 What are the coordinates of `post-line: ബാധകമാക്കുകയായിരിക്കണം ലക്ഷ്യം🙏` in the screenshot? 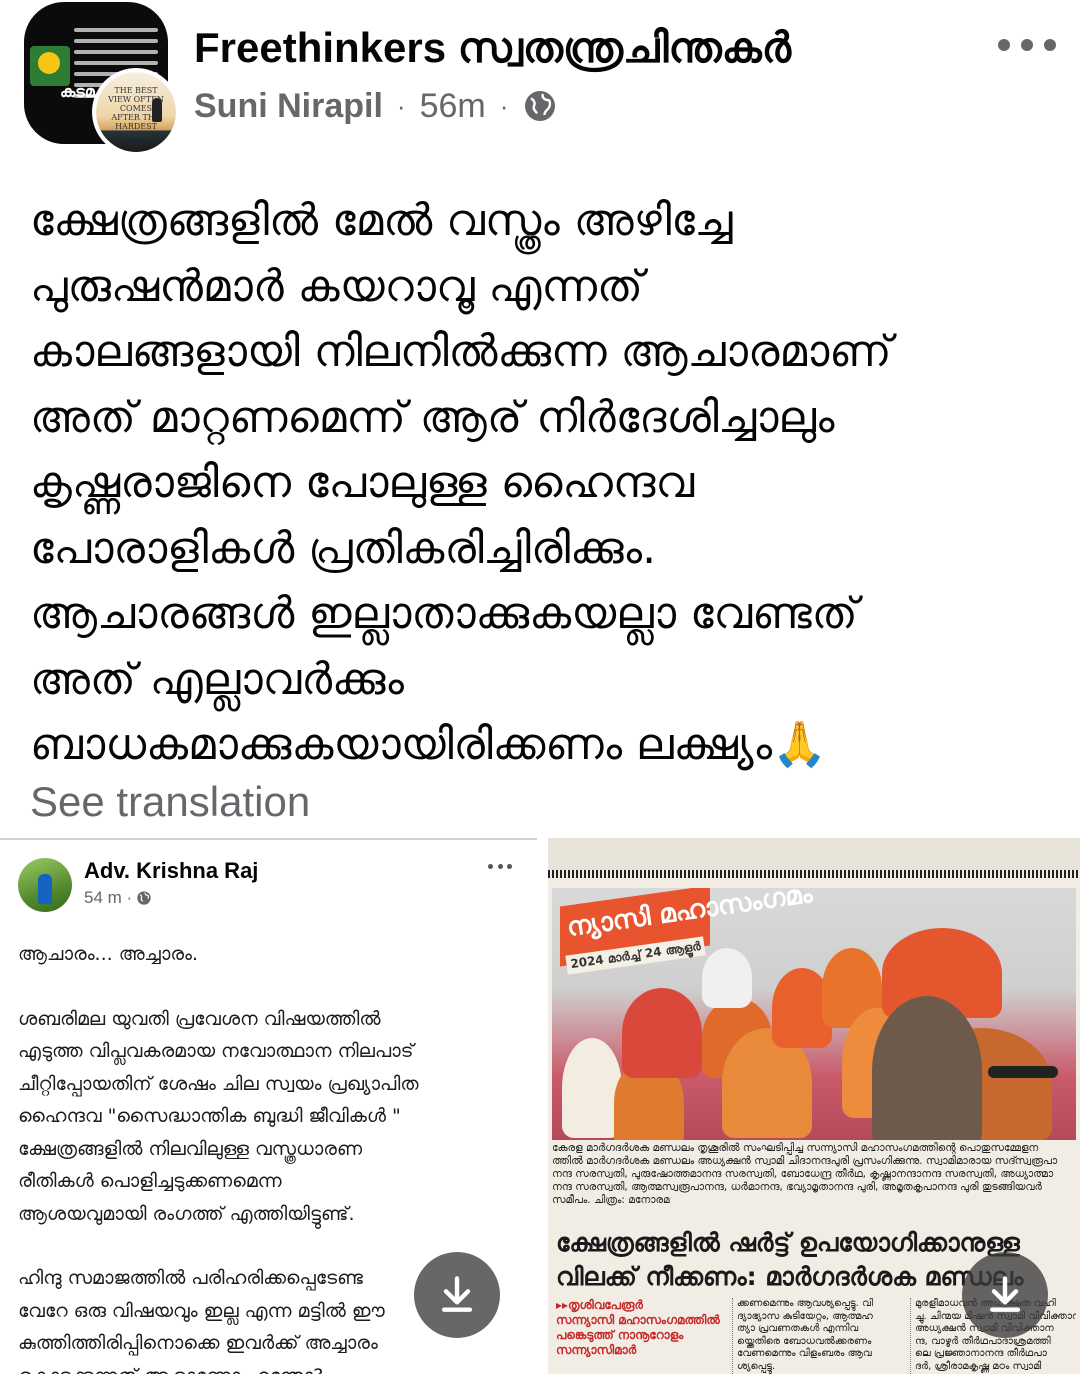 It's located at (428, 744).